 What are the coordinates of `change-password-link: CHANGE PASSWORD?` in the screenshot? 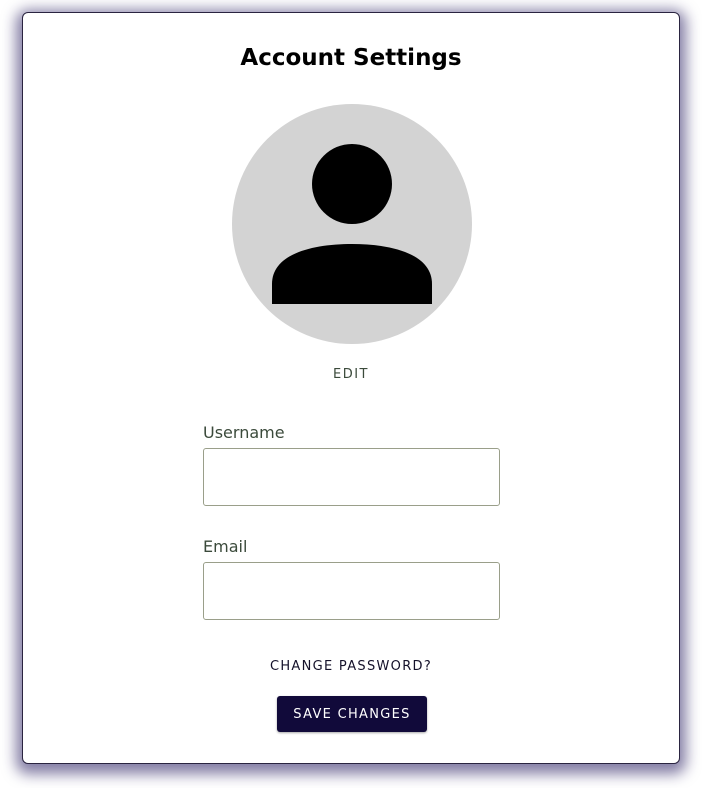 It's located at (351, 666).